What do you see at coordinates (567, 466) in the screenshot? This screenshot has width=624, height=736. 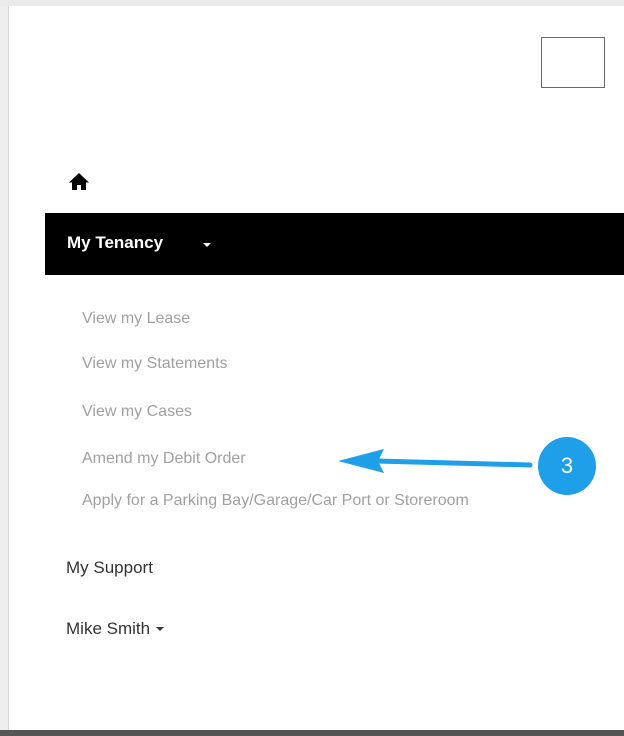 I see `step-badge: 3` at bounding box center [567, 466].